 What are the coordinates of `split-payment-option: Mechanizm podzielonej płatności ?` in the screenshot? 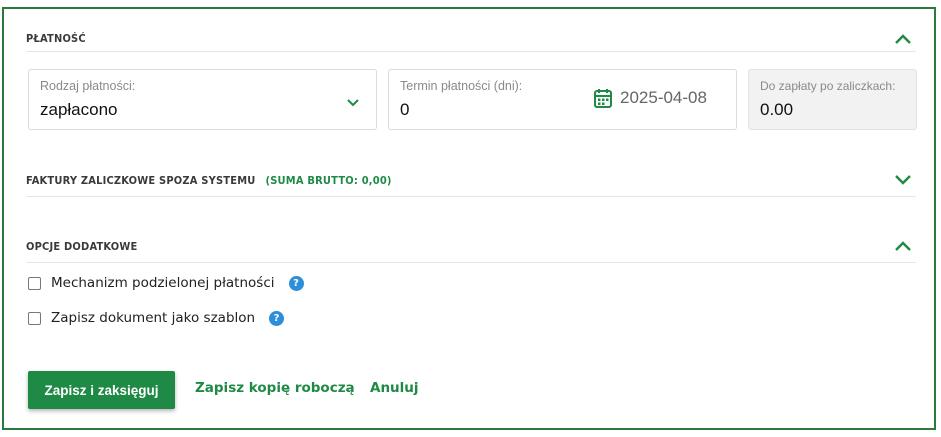 It's located at (166, 283).